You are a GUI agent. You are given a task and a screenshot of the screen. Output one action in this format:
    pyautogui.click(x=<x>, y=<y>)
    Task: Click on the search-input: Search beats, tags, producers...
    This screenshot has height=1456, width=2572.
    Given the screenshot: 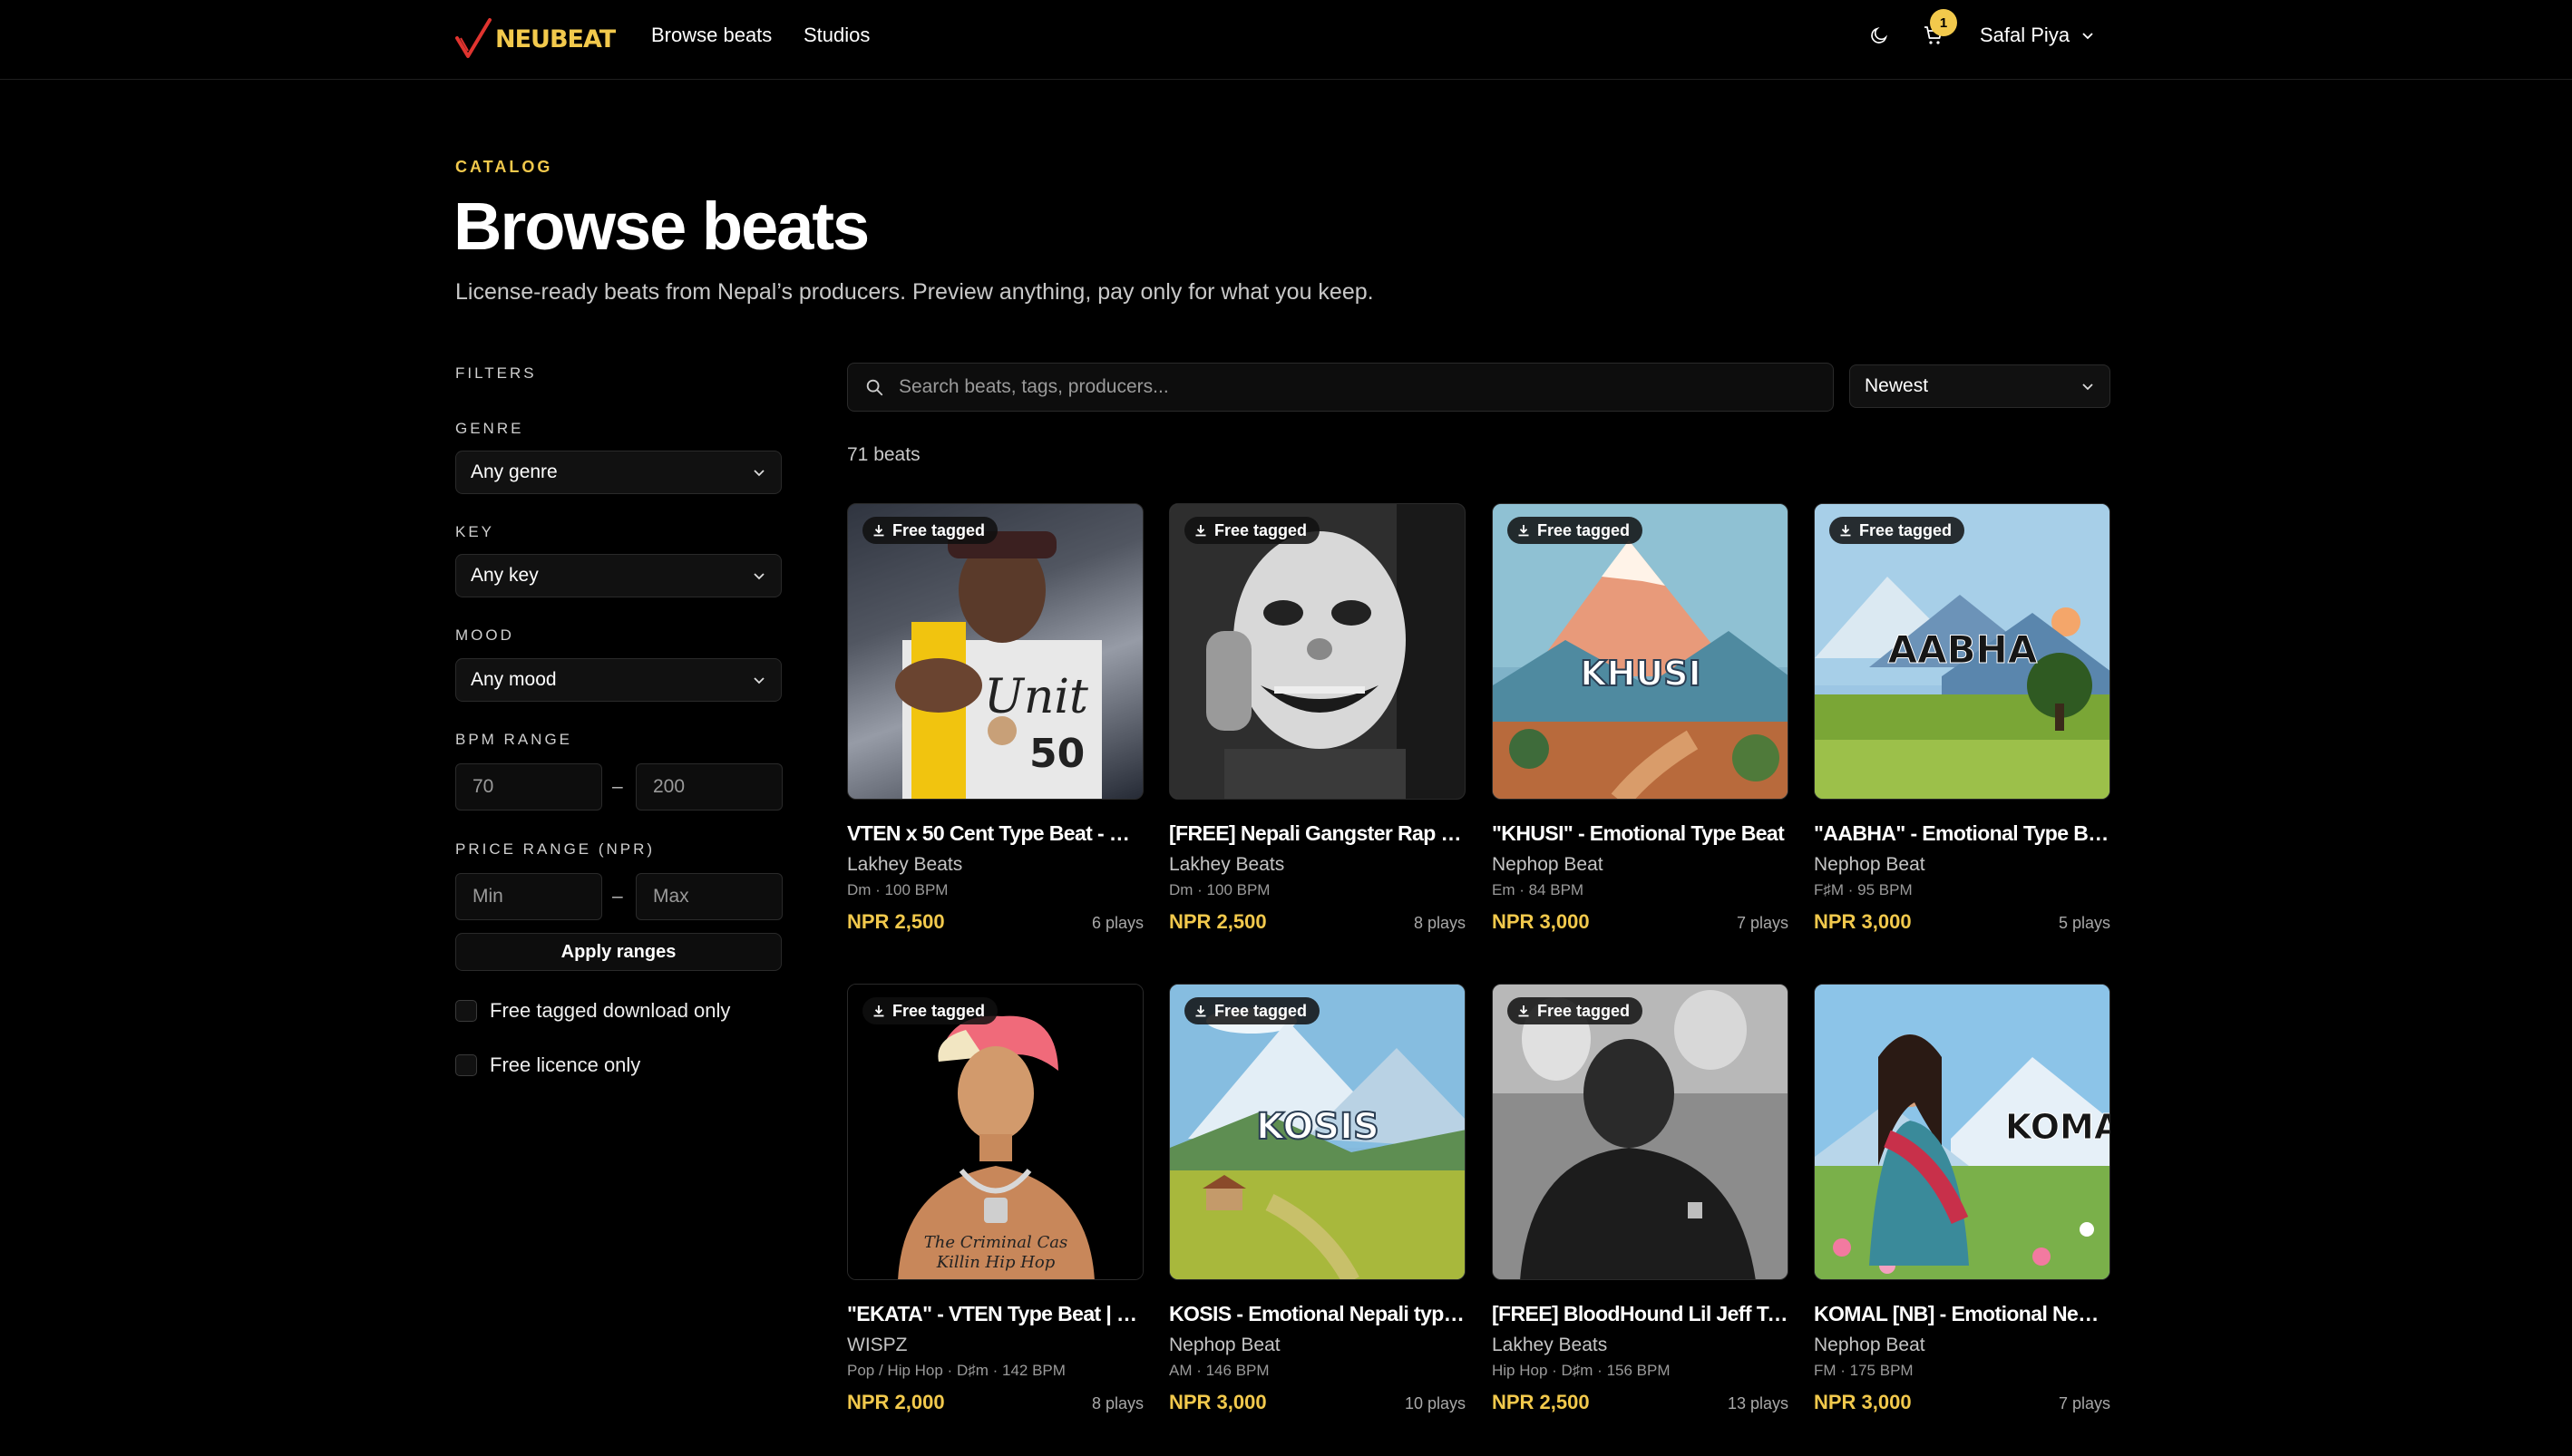 What is the action you would take?
    pyautogui.click(x=1340, y=387)
    